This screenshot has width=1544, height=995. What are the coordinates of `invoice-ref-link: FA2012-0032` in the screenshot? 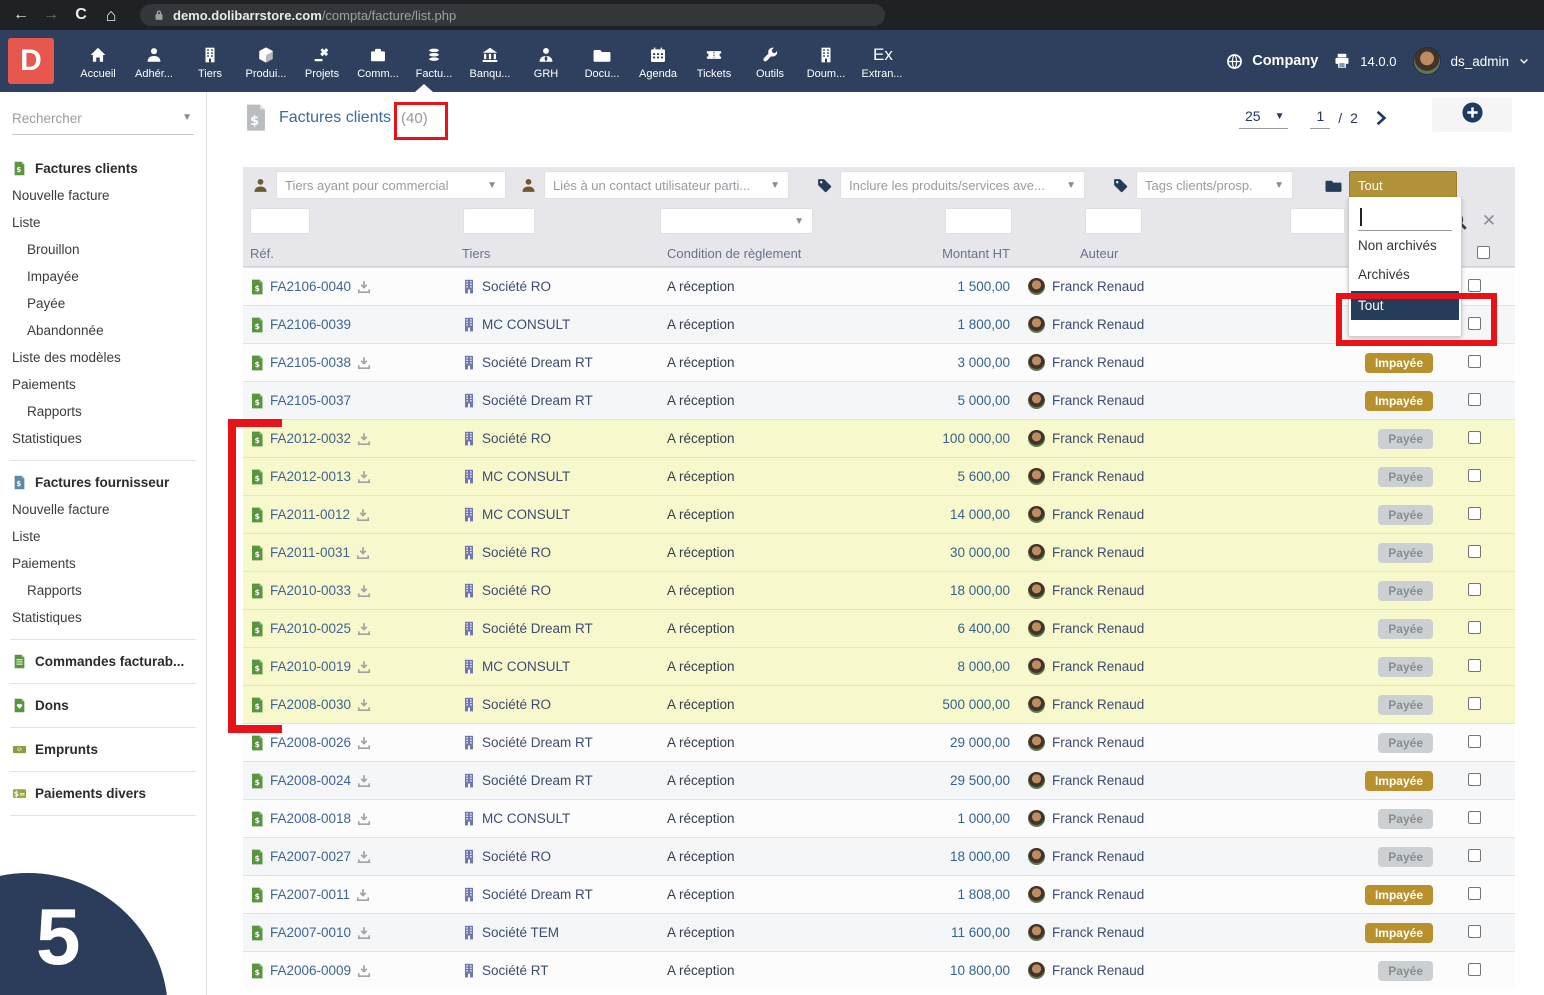 It's located at (310, 438).